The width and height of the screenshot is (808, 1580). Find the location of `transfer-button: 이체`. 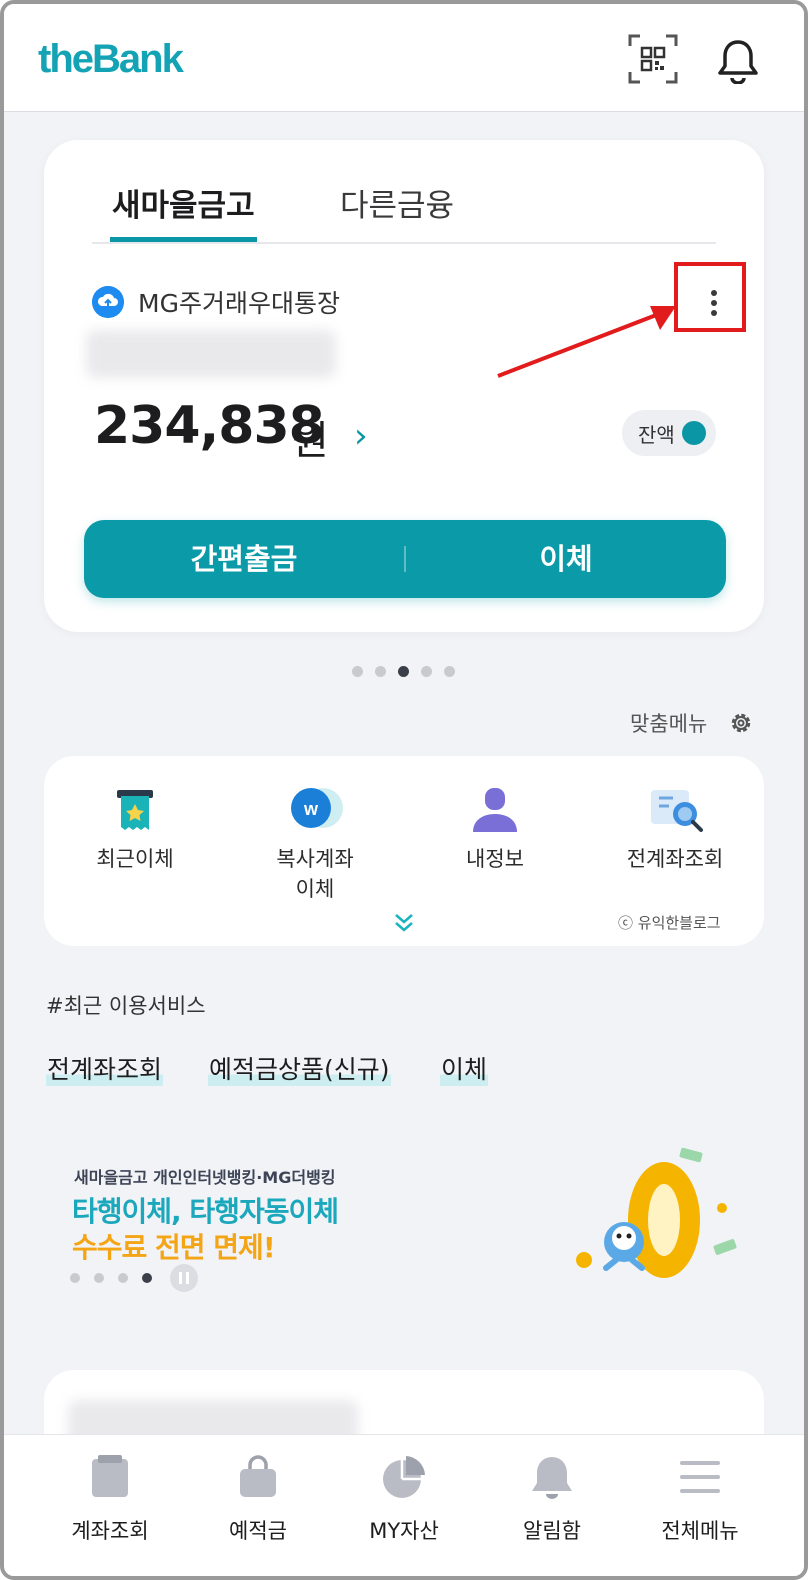

transfer-button: 이체 is located at coordinates (566, 559).